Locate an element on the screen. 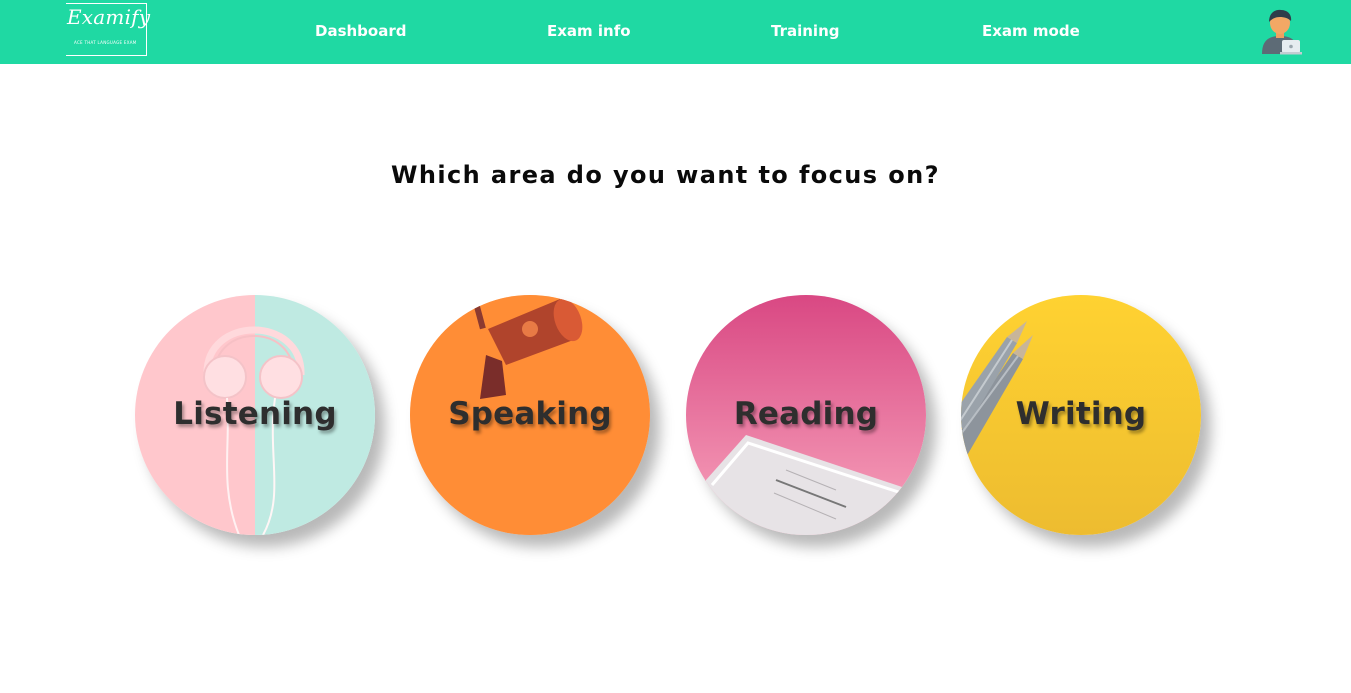  nav-dashboard: Dashboard is located at coordinates (360, 31).